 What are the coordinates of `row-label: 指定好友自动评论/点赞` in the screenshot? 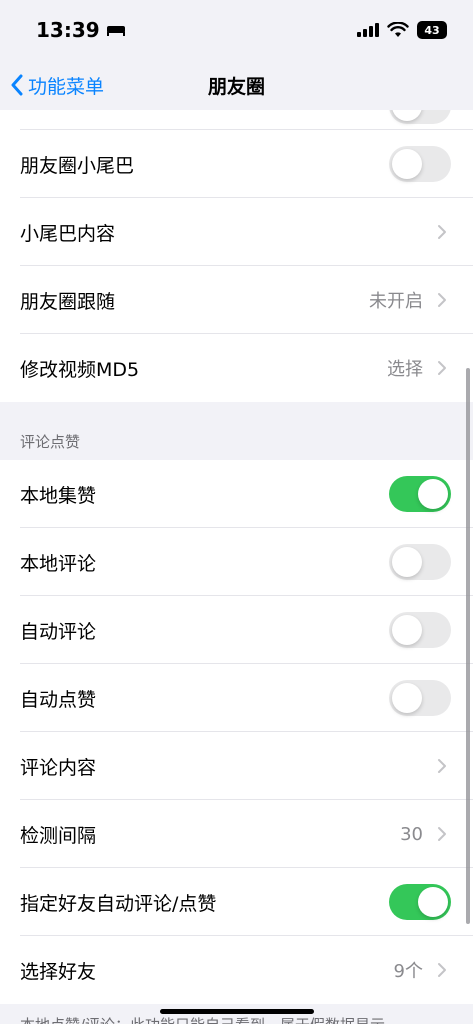 It's located at (118, 903).